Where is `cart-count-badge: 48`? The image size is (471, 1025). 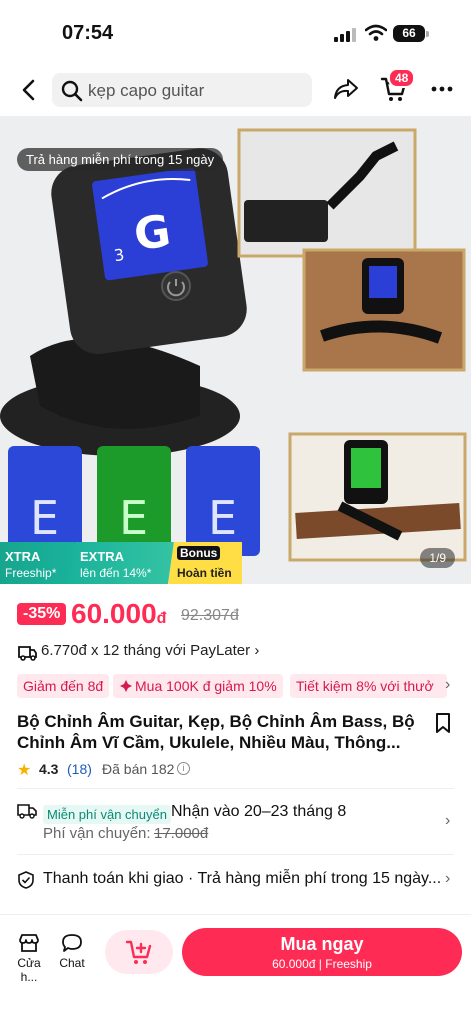 cart-count-badge: 48 is located at coordinates (402, 78).